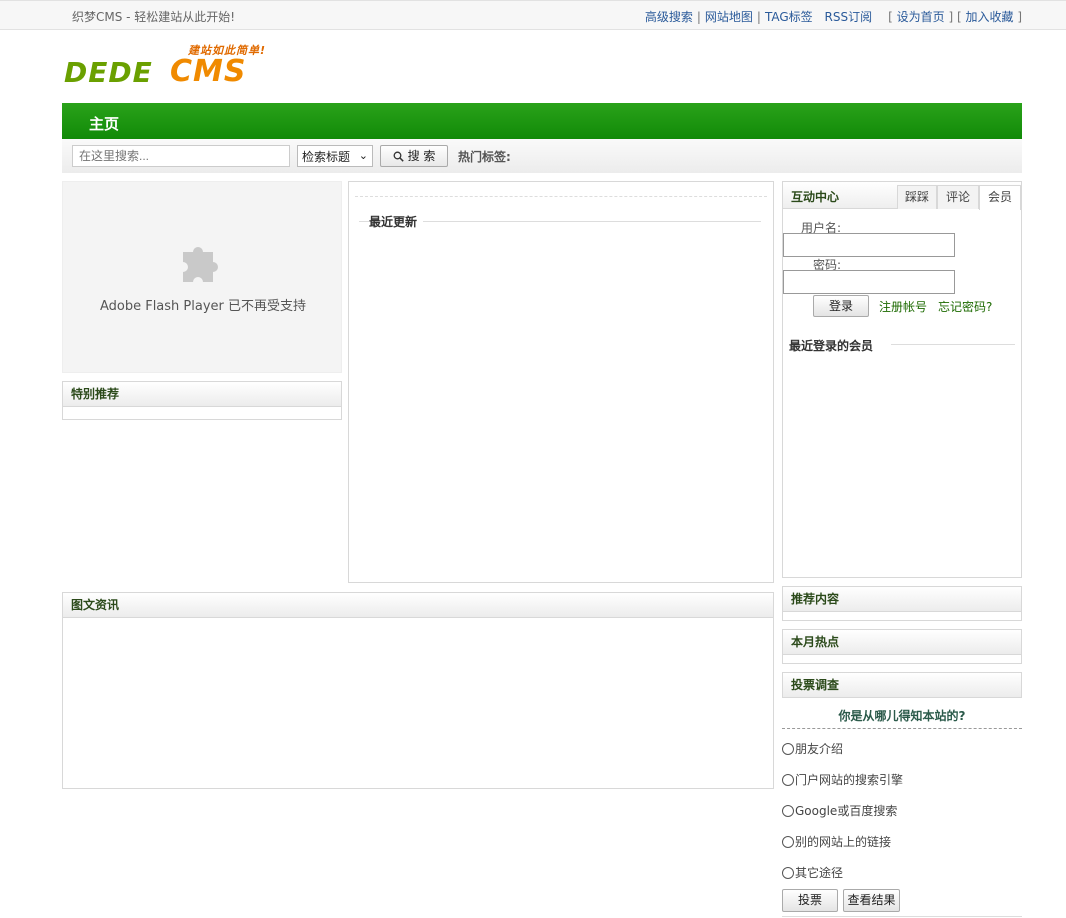 Image resolution: width=1066 pixels, height=918 pixels. I want to click on password-field, so click(869, 282).